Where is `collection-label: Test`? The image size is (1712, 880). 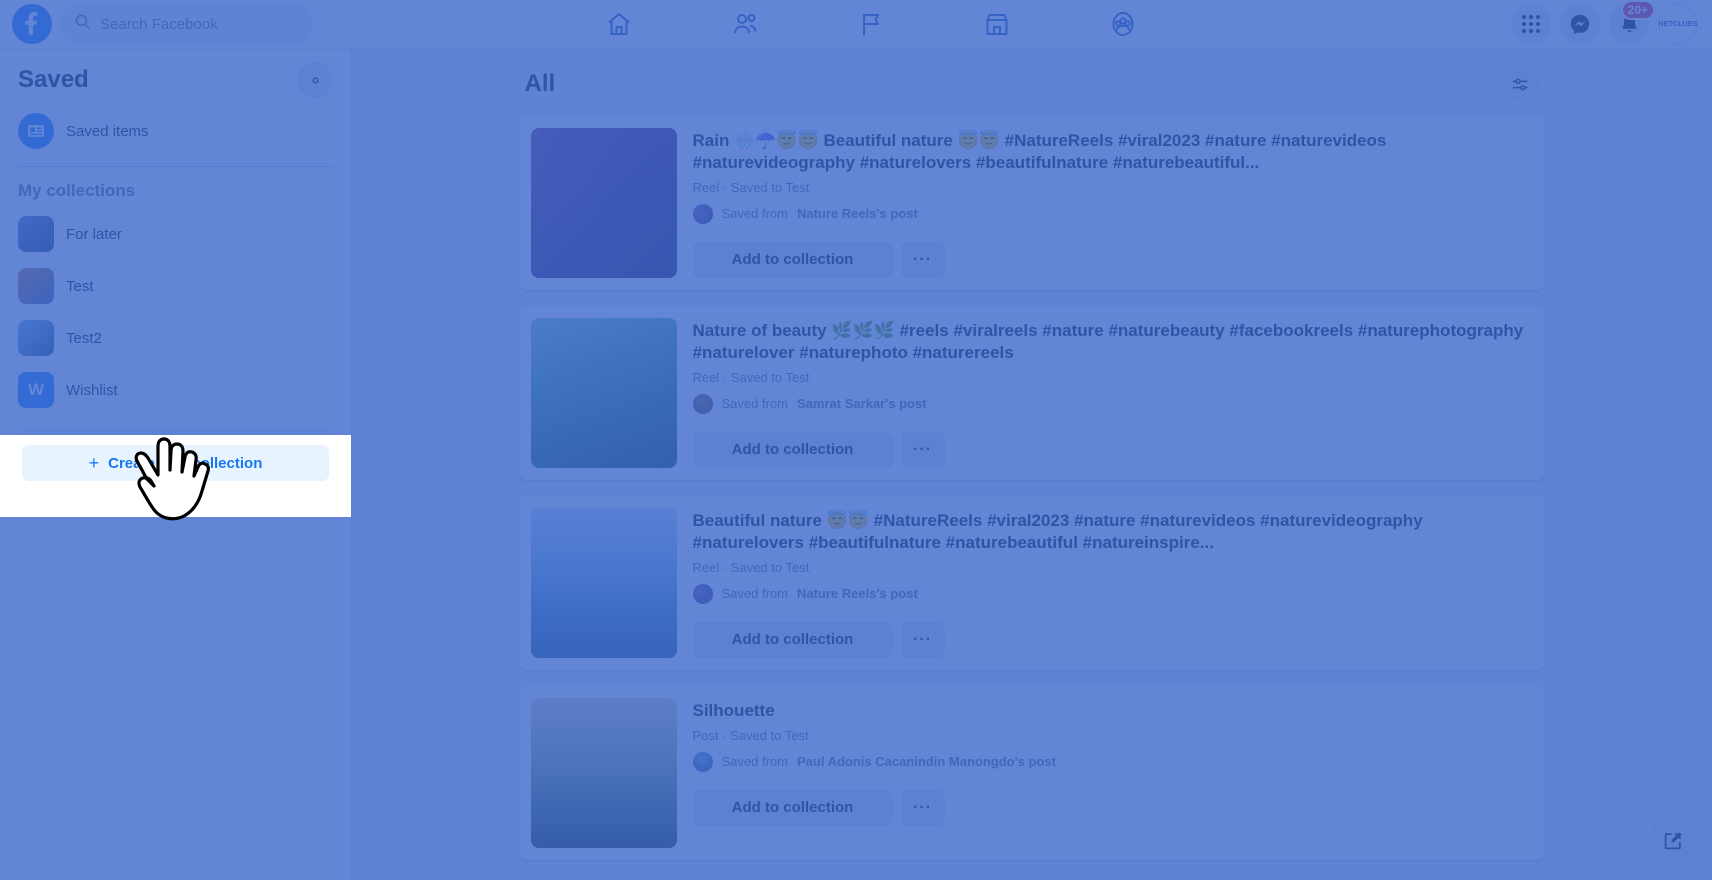
collection-label: Test is located at coordinates (80, 286).